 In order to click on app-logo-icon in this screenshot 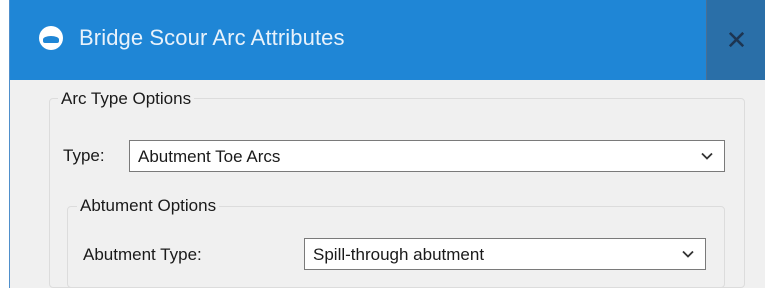, I will do `click(51, 38)`.